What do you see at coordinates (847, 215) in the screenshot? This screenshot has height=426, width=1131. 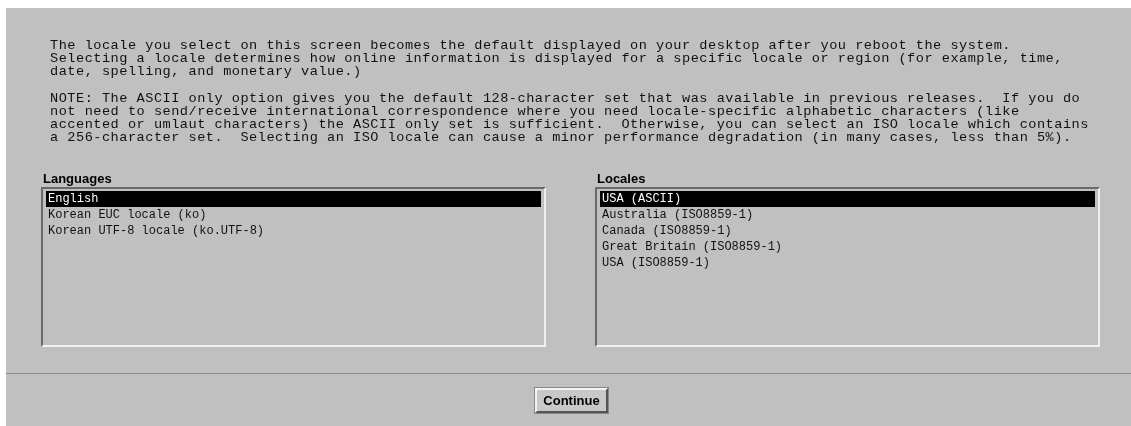 I see `list-item: Australia (ISO8859-1)` at bounding box center [847, 215].